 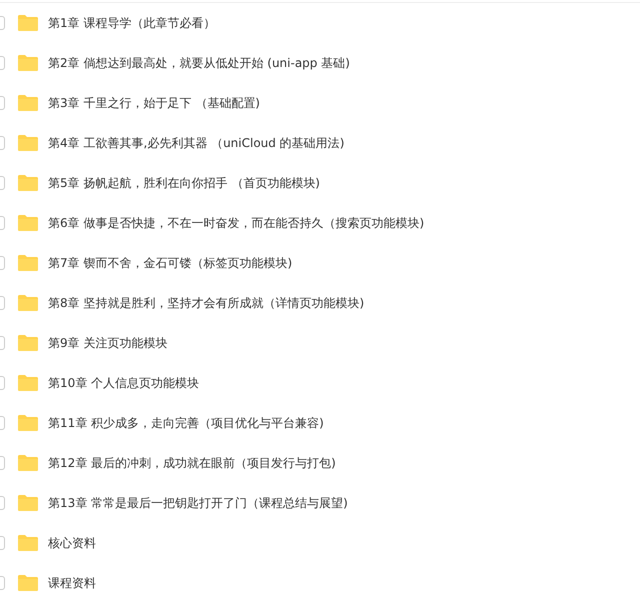 What do you see at coordinates (199, 63) in the screenshot?
I see `folder-name: 第2章 倘想达到最高处，就要从低处开始 (uni-app 基础)` at bounding box center [199, 63].